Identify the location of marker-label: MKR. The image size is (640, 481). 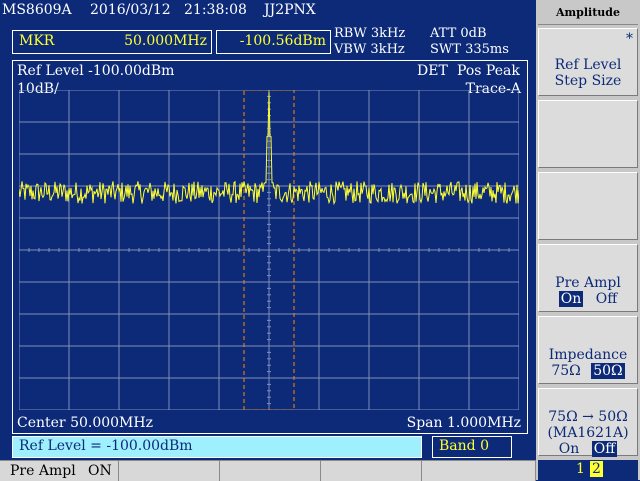
(37, 41).